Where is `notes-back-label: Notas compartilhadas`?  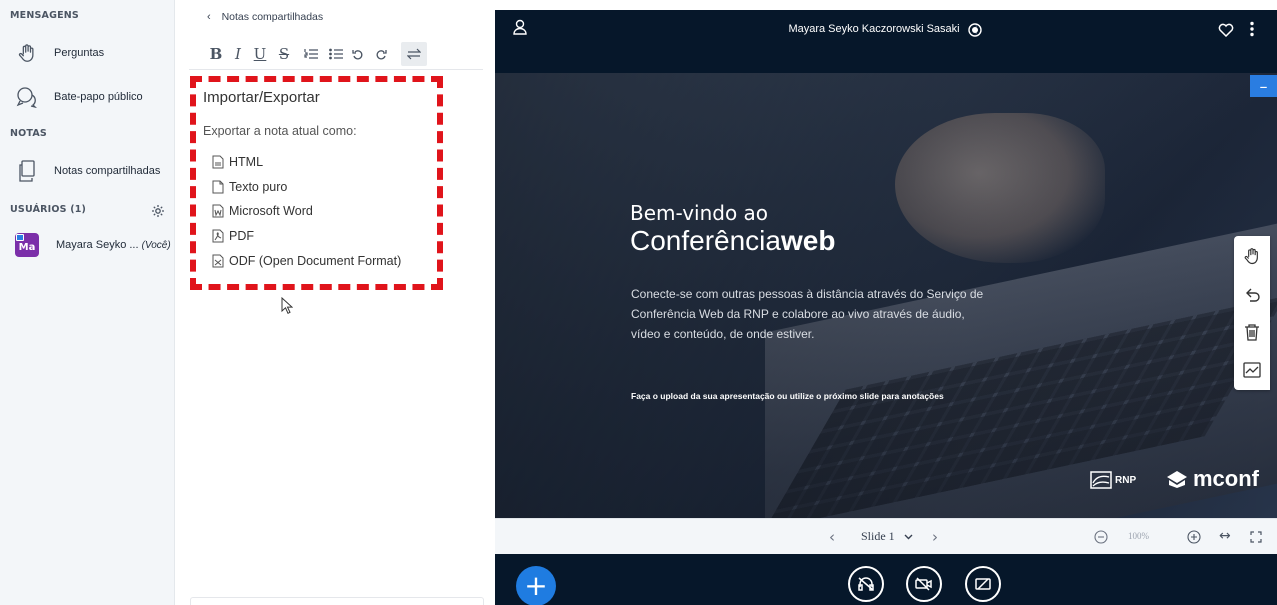
notes-back-label: Notas compartilhadas is located at coordinates (272, 17).